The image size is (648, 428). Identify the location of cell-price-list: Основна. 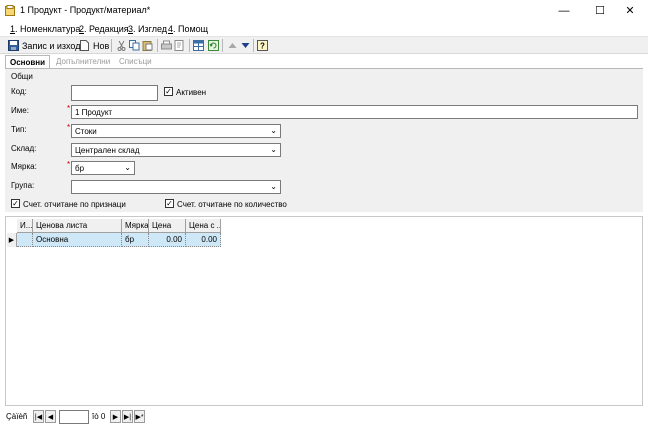
(77, 240).